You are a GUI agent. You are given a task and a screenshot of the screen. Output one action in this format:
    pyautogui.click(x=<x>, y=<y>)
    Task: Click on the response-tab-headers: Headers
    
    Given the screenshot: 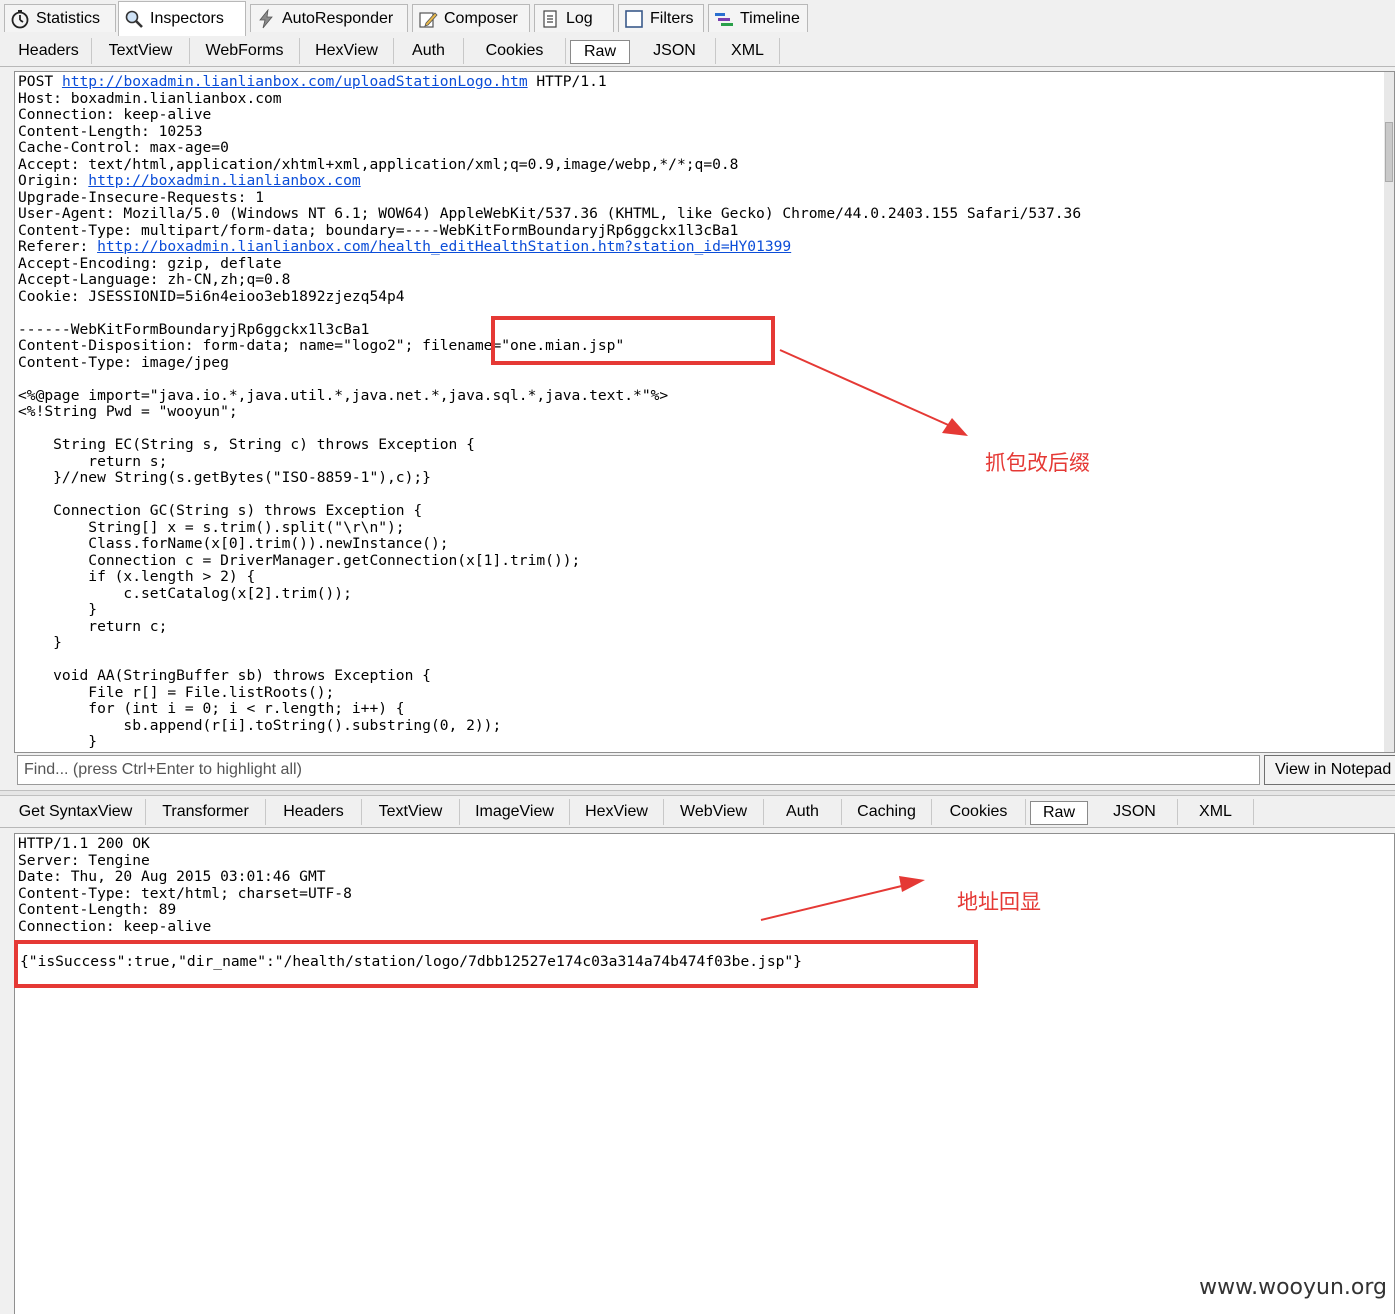 What is the action you would take?
    pyautogui.click(x=314, y=812)
    